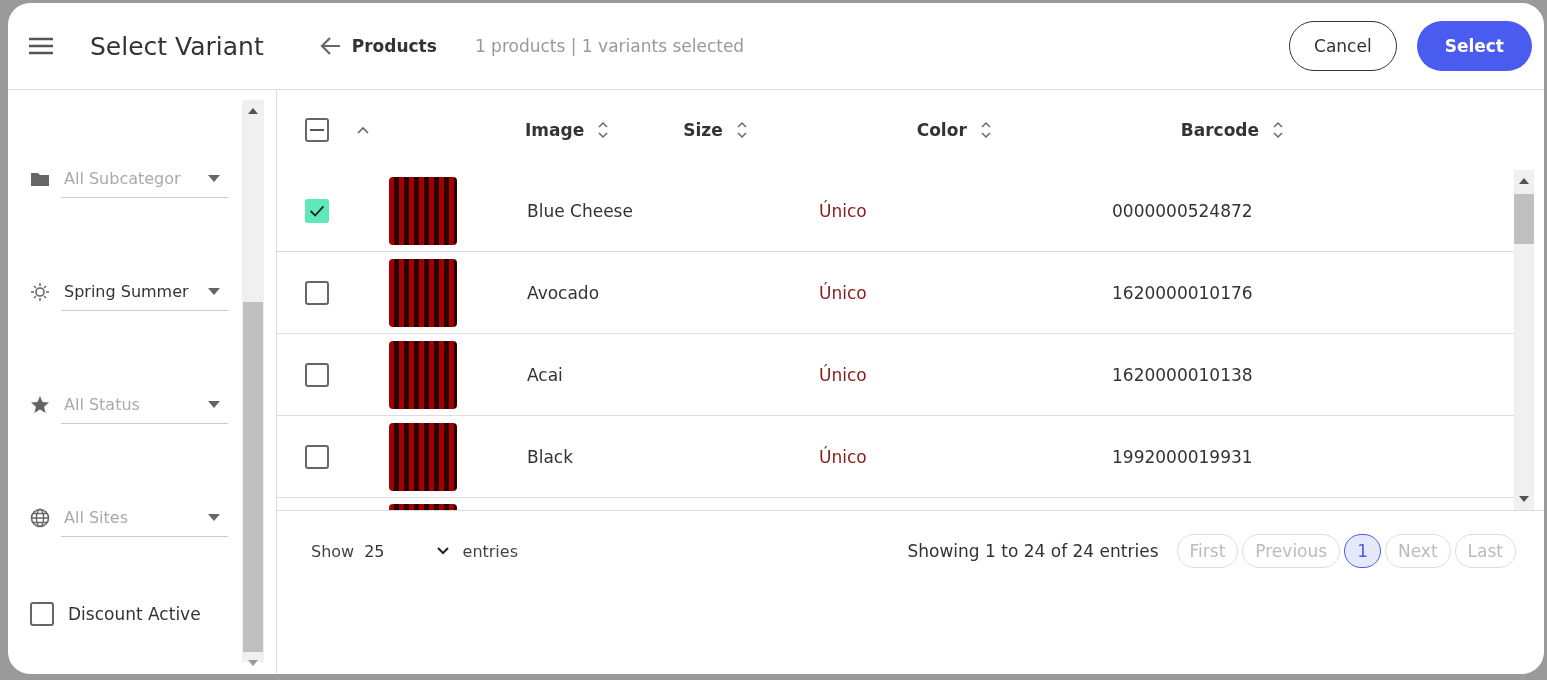  Describe the element at coordinates (1183, 374) in the screenshot. I see `table-cell-text: 1620000010138` at that location.